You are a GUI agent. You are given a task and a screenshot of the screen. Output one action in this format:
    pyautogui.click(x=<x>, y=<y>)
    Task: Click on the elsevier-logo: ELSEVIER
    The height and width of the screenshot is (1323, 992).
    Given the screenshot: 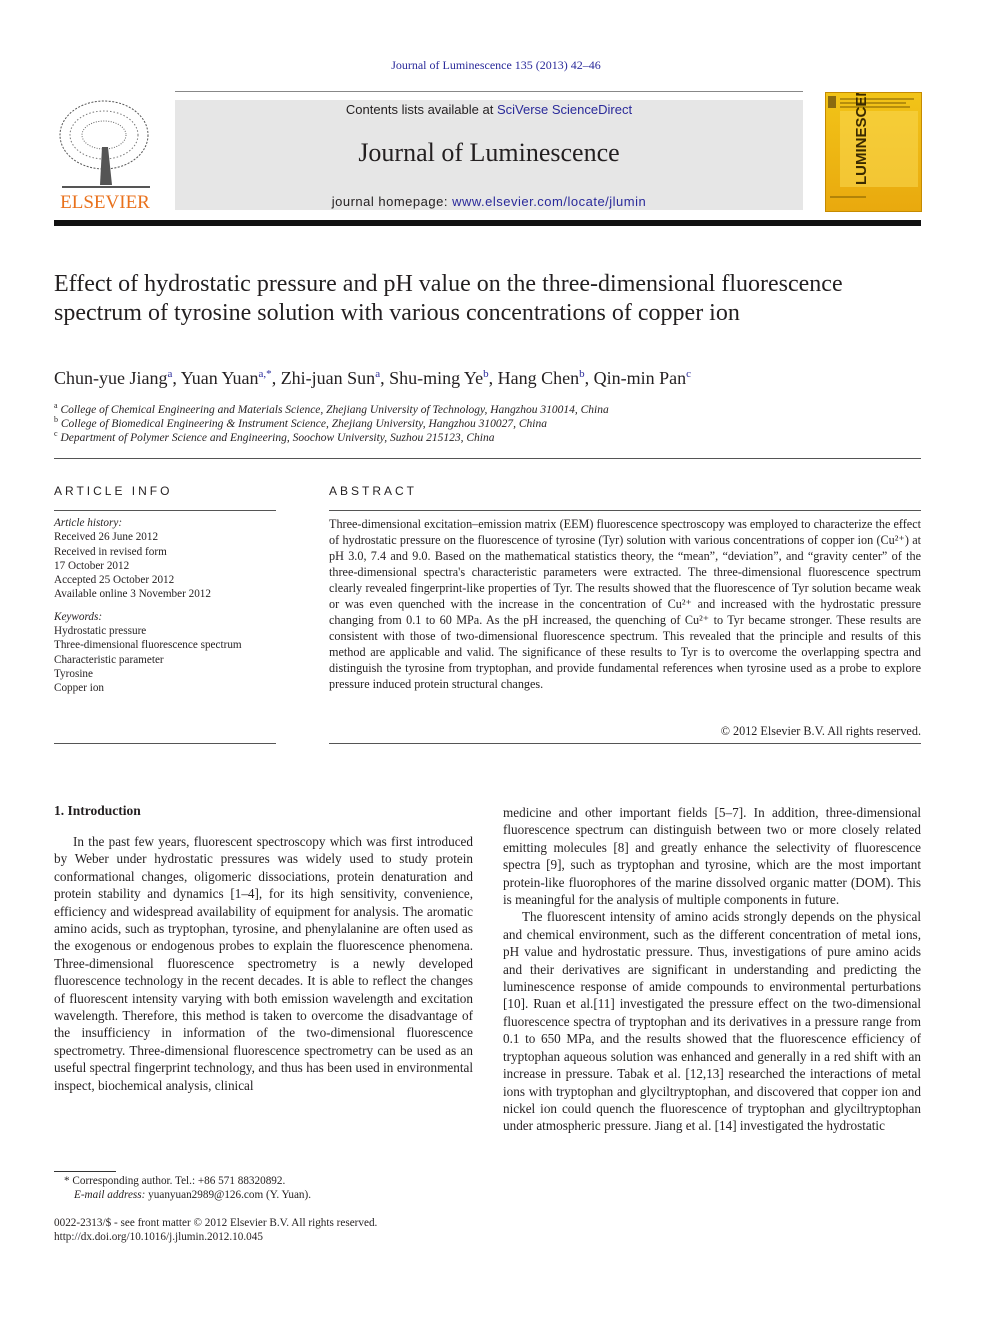 What is the action you would take?
    pyautogui.click(x=105, y=155)
    